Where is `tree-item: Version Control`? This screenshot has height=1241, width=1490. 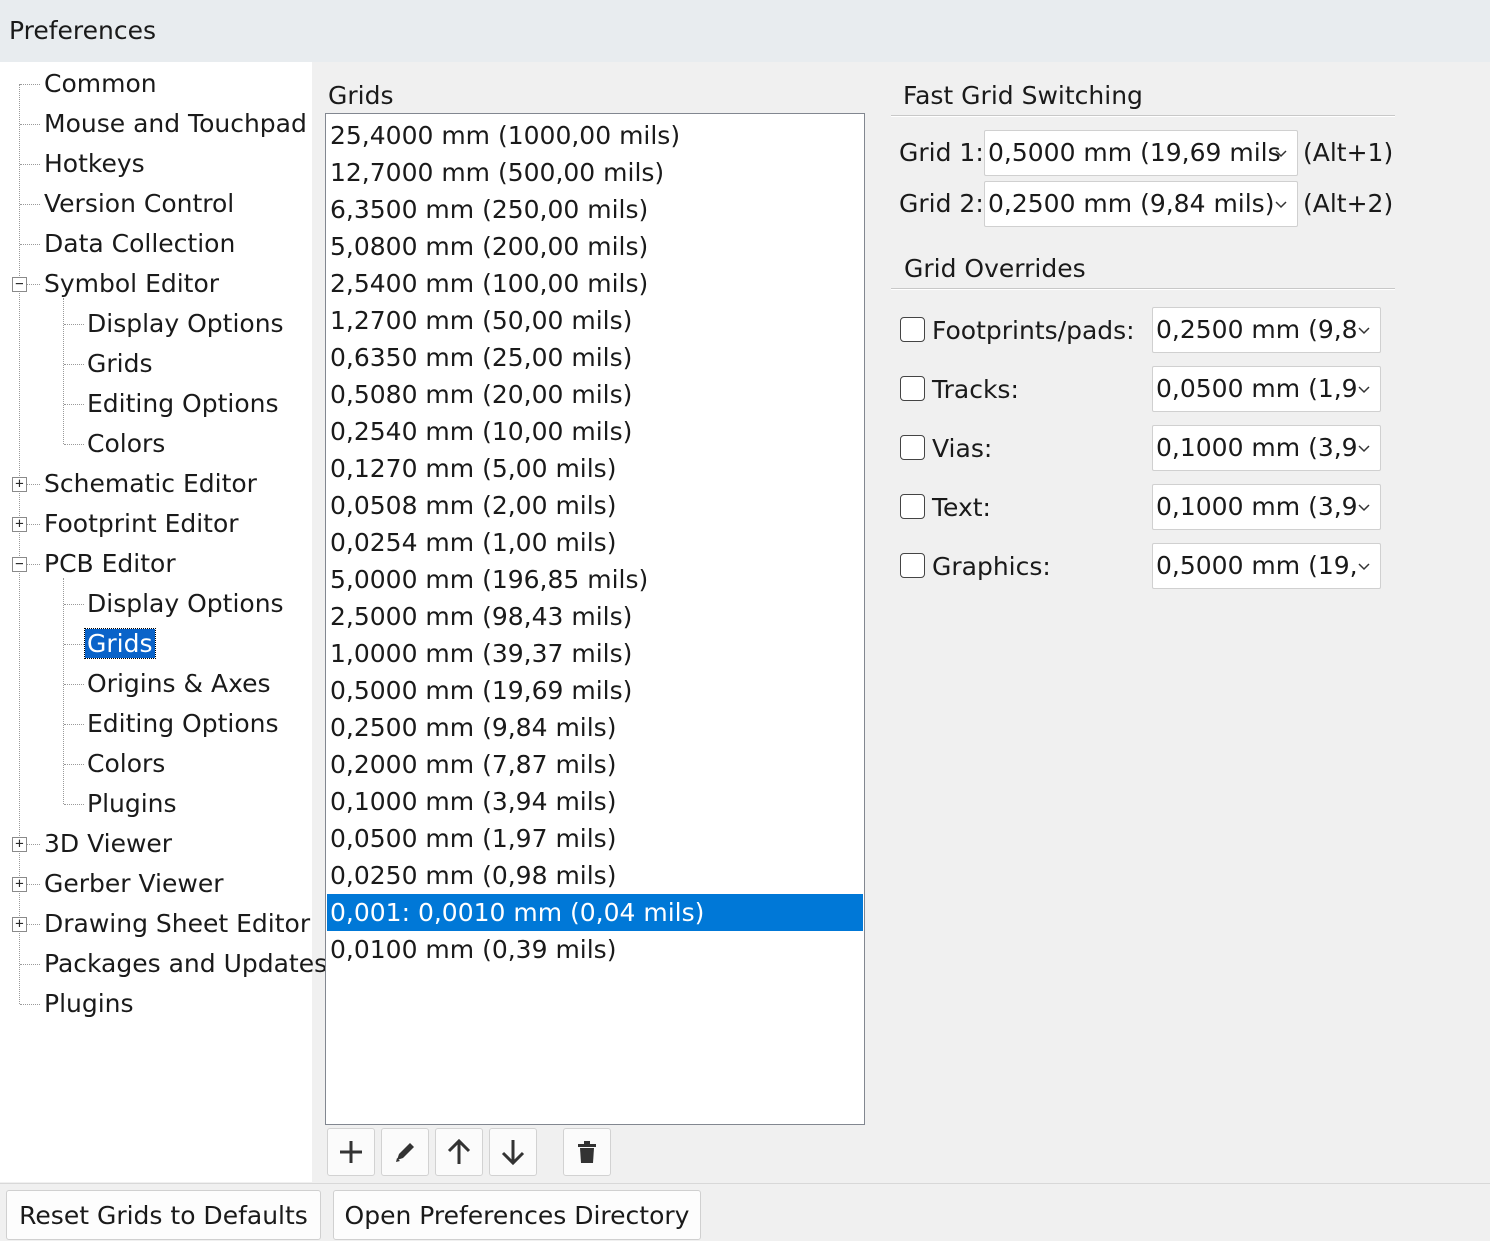
tree-item: Version Control is located at coordinates (139, 204).